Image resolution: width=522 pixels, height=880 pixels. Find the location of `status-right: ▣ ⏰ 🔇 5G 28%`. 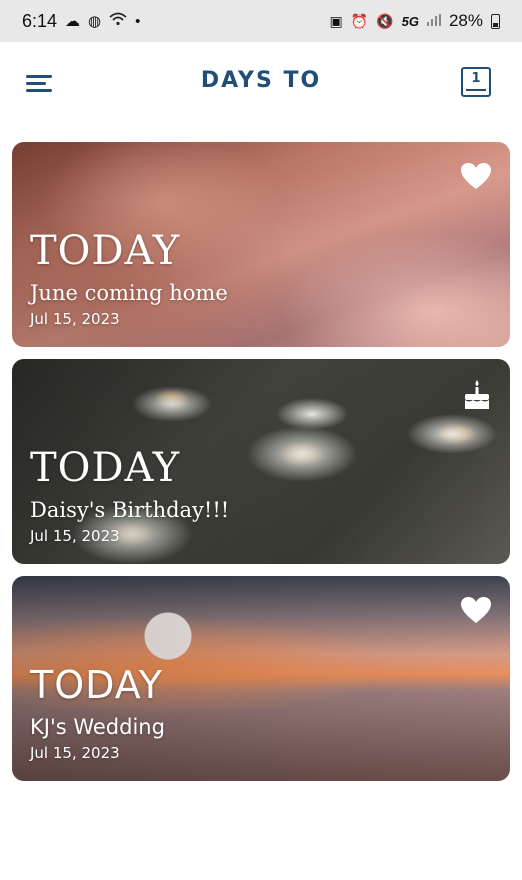

status-right: ▣ ⏰ 🔇 5G 28% is located at coordinates (415, 21).